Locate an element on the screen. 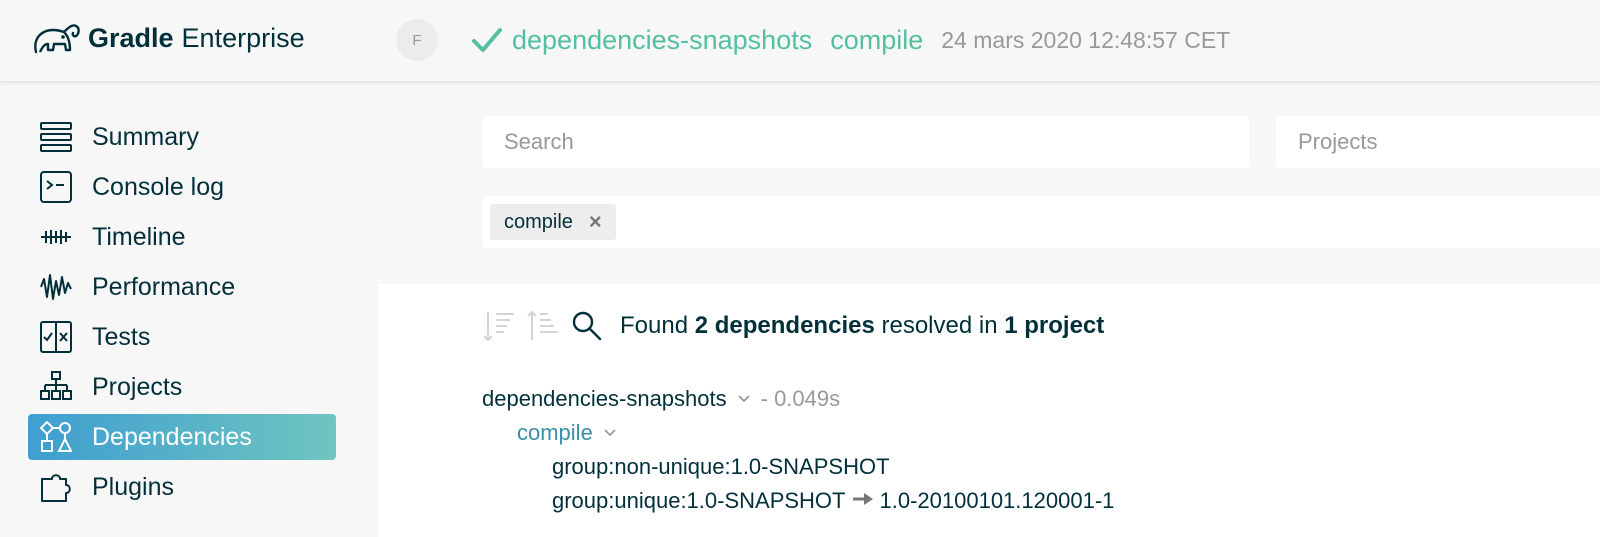 This screenshot has height=537, width=1600. close-icon: × is located at coordinates (595, 222).